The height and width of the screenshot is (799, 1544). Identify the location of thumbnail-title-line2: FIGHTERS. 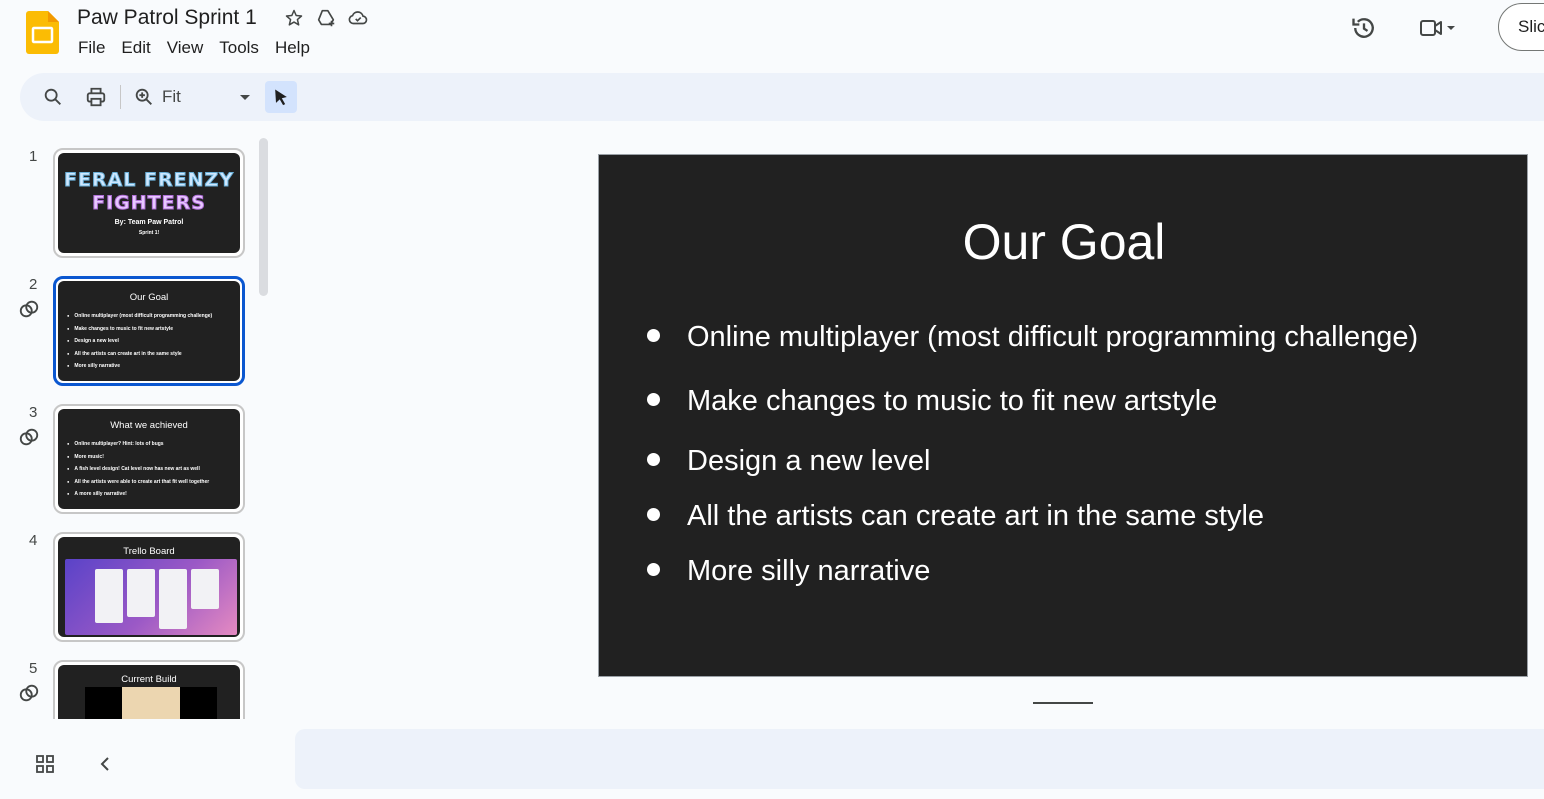
(149, 203).